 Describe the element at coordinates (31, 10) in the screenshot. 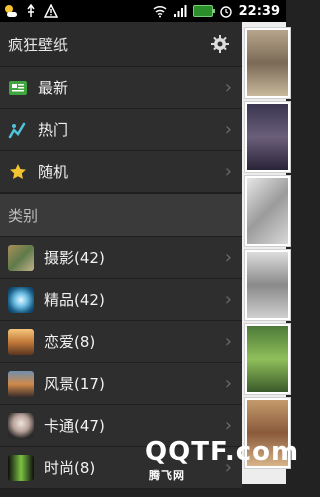

I see `usb-icon` at that location.